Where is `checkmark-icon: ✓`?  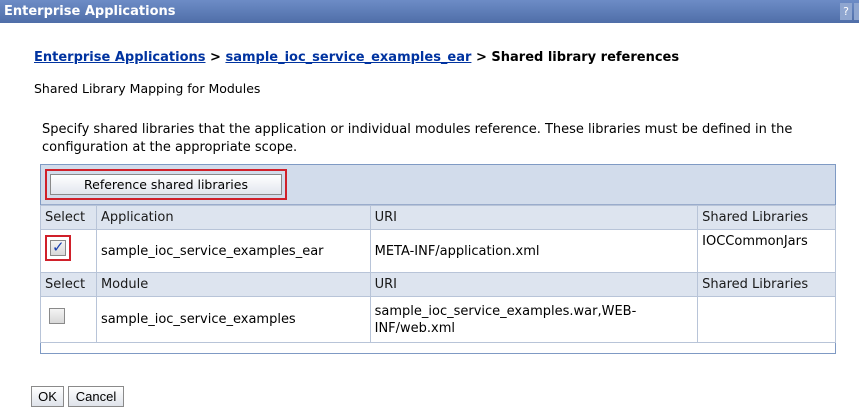 checkmark-icon: ✓ is located at coordinates (58, 247).